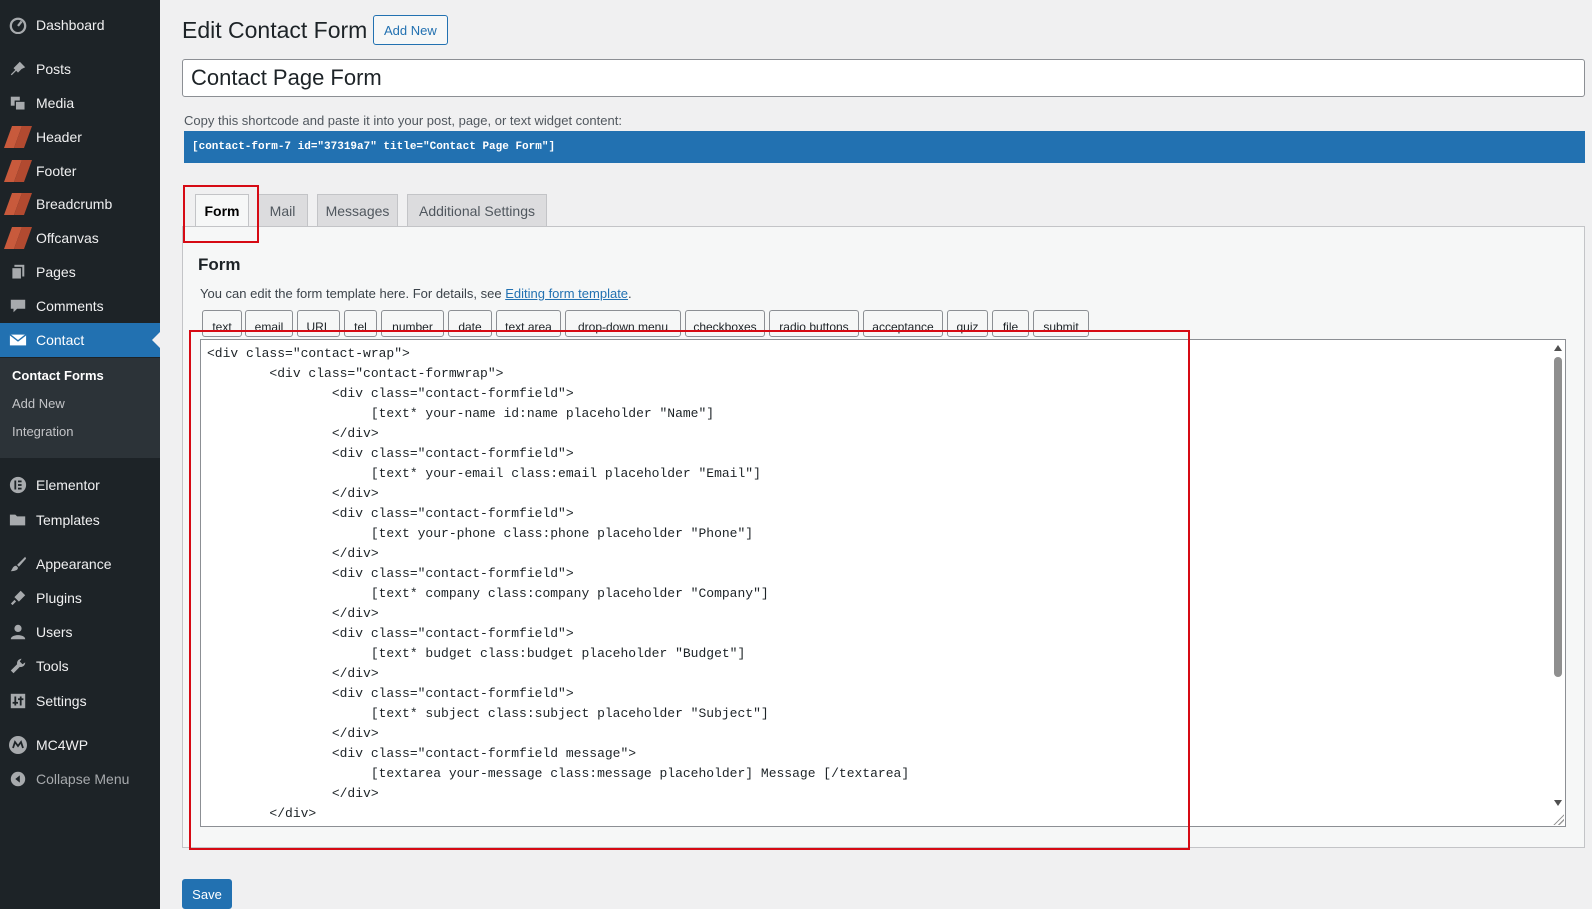 The height and width of the screenshot is (909, 1592). Describe the element at coordinates (207, 894) in the screenshot. I see `save-button: Save` at that location.